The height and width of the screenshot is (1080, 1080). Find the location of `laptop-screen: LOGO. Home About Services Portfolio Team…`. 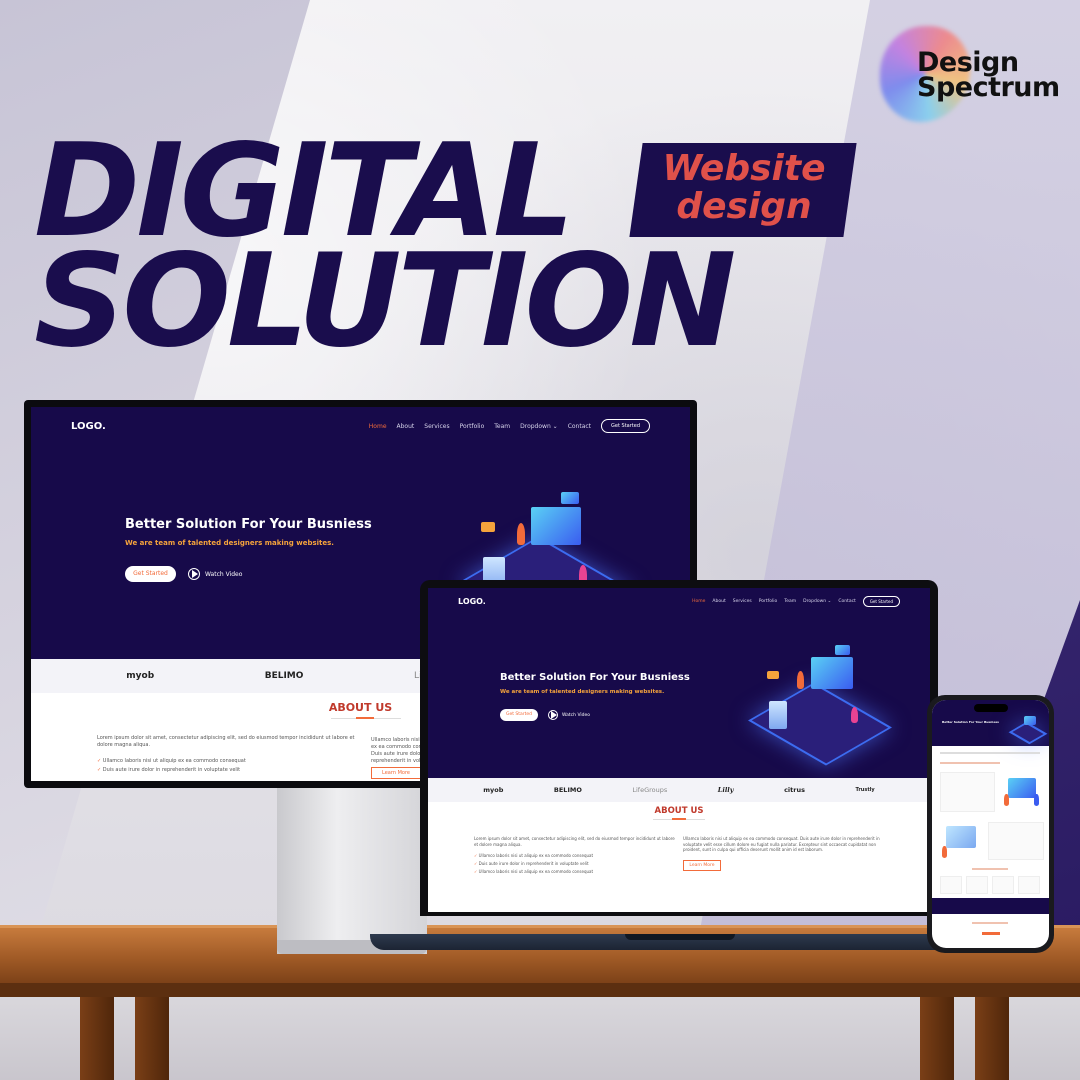

laptop-screen: LOGO. Home About Services Portfolio Team… is located at coordinates (679, 750).